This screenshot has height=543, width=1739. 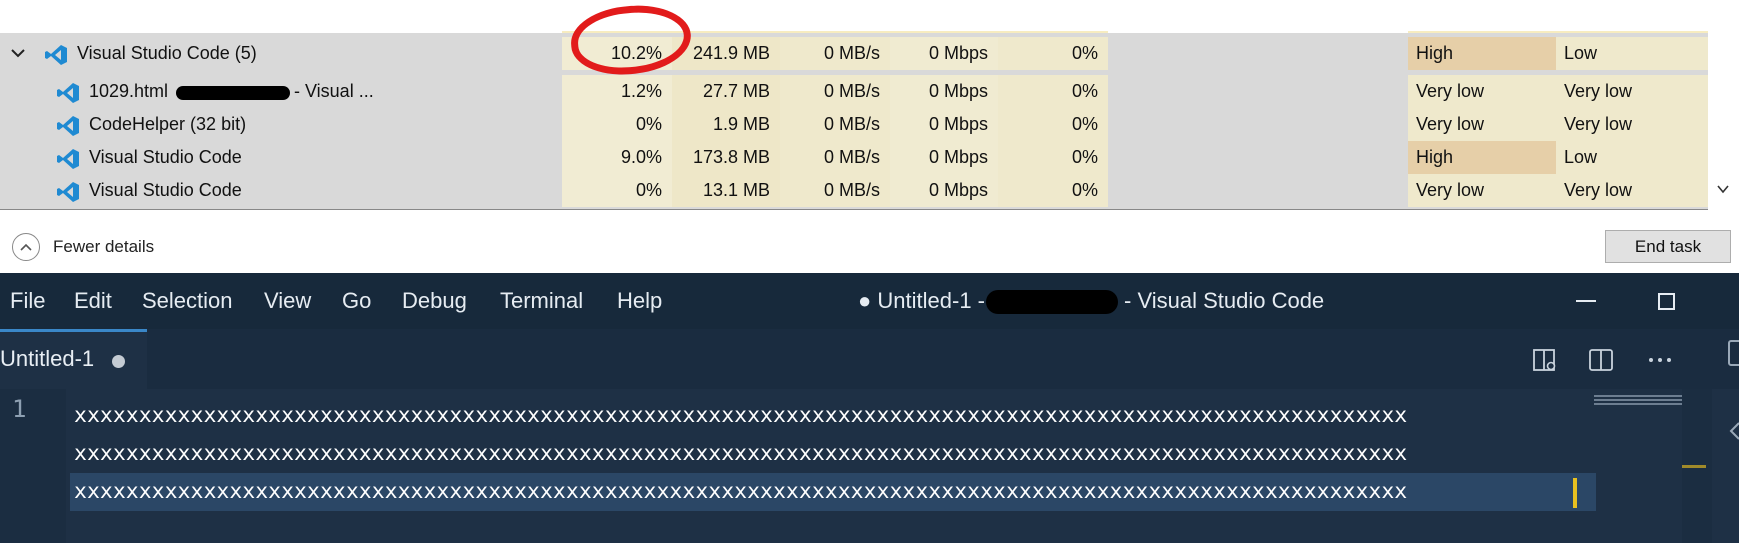 I want to click on table-header-strip, so click(x=854, y=16).